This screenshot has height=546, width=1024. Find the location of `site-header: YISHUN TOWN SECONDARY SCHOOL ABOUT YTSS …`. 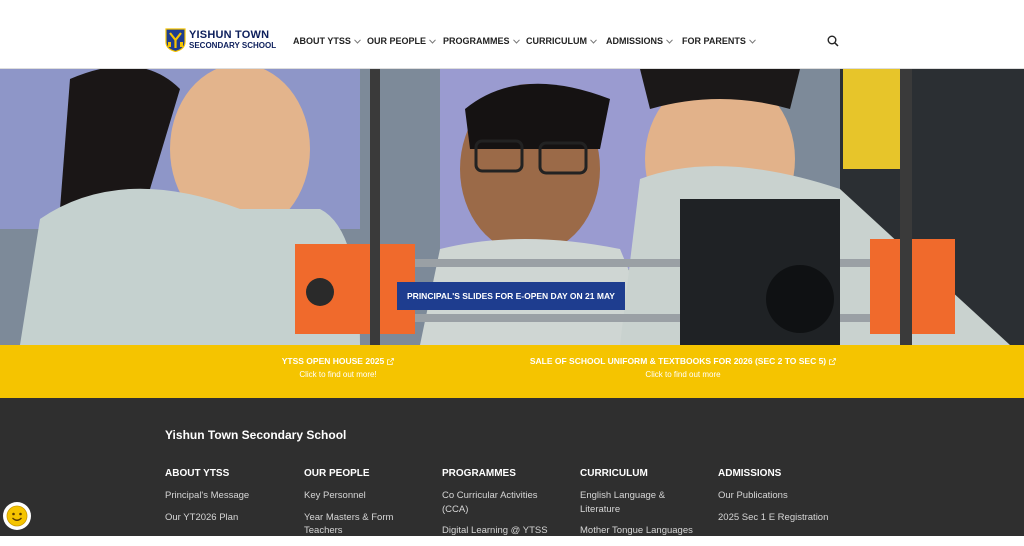

site-header: YISHUN TOWN SECONDARY SCHOOL ABOUT YTSS … is located at coordinates (512, 34).